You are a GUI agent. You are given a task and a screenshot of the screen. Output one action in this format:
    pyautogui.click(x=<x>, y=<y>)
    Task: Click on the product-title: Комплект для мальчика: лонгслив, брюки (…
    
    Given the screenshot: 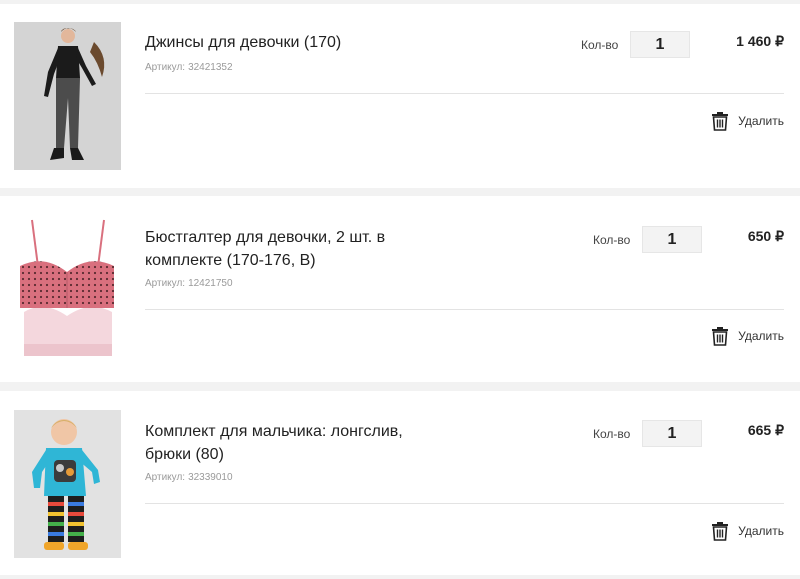 What is the action you would take?
    pyautogui.click(x=275, y=443)
    